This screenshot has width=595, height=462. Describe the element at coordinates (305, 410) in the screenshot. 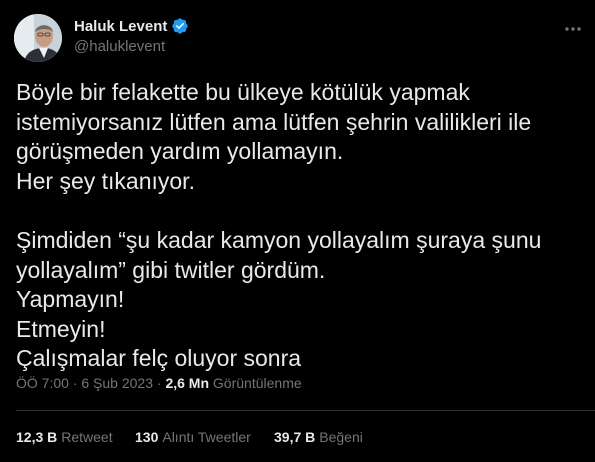

I see `divider` at that location.